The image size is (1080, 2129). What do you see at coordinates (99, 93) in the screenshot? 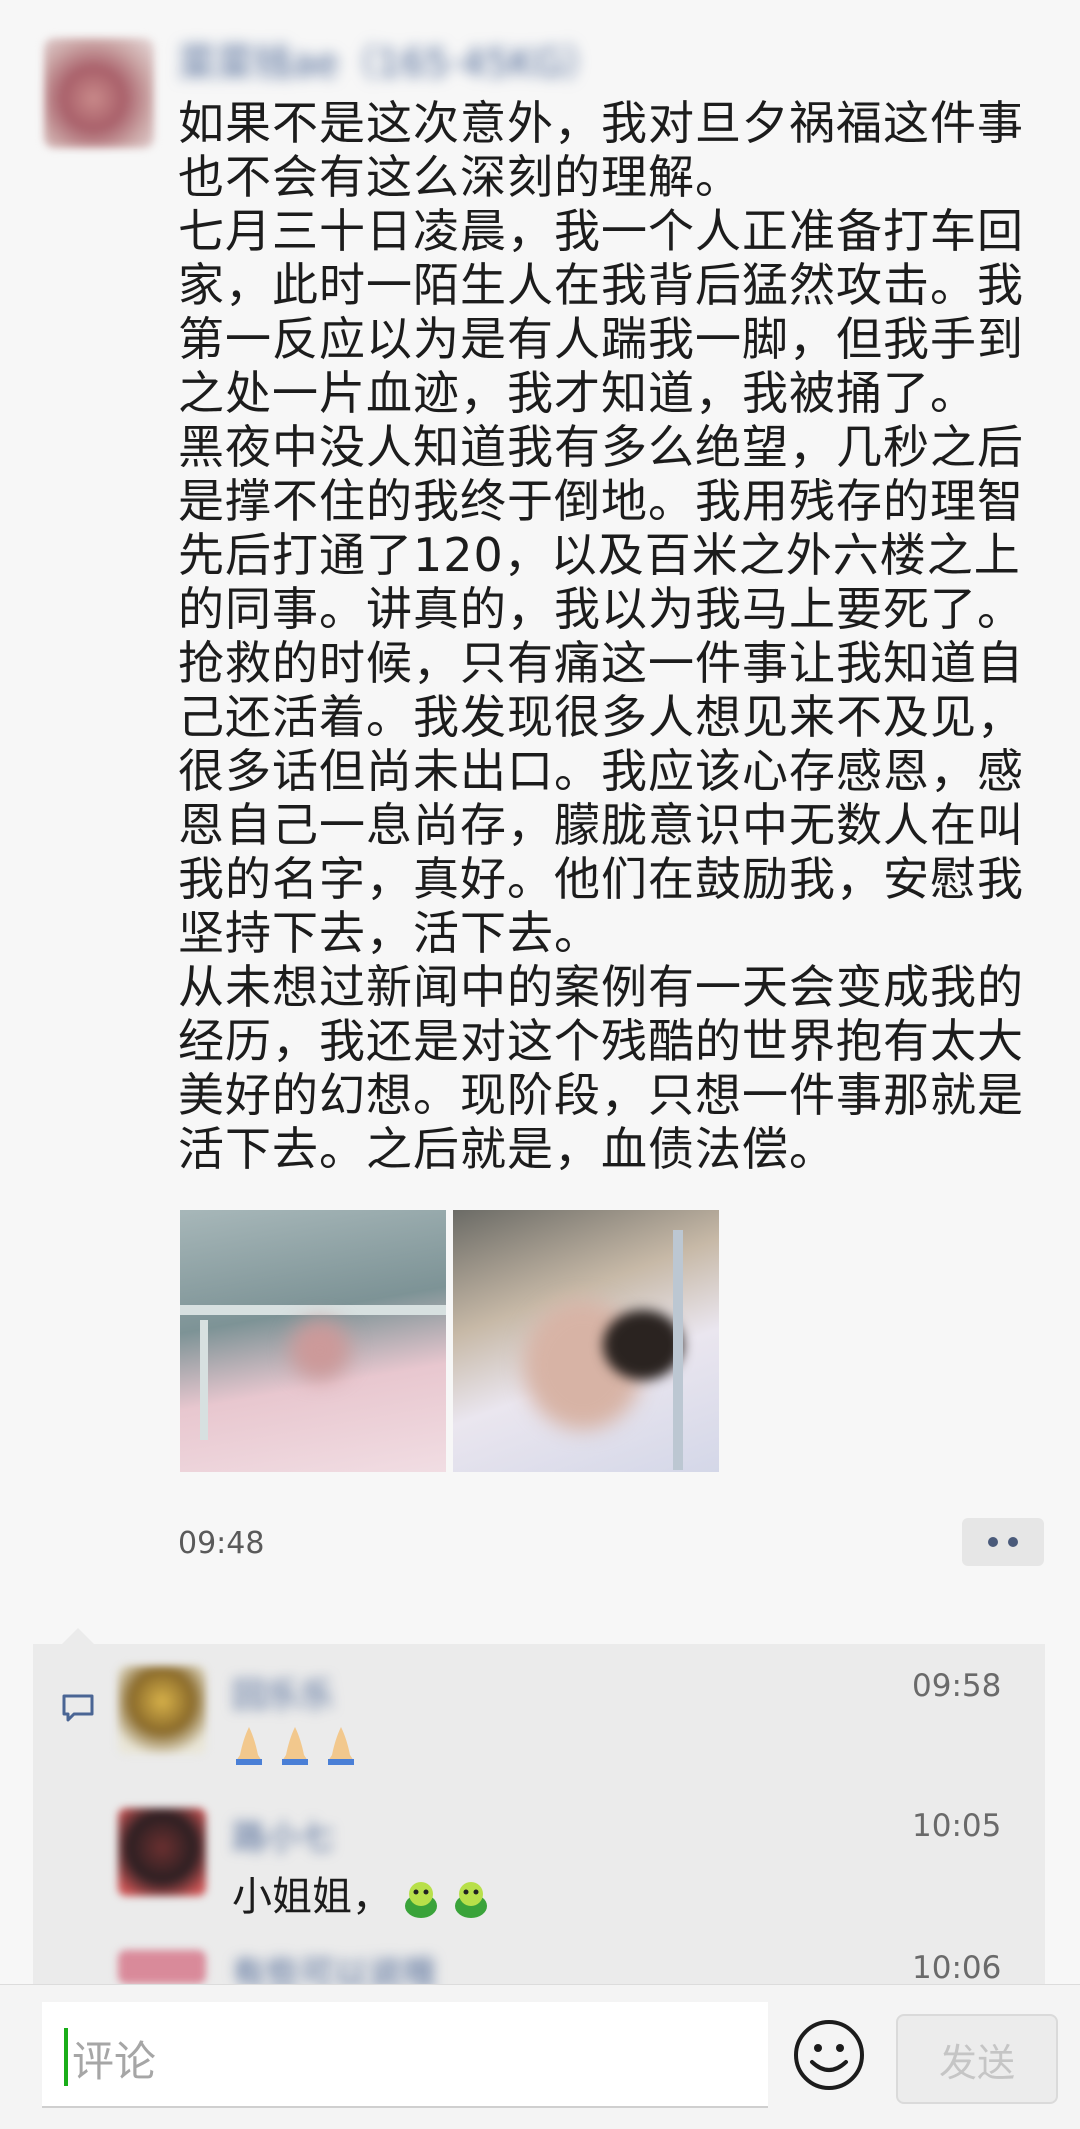
I see `poster-avatar` at bounding box center [99, 93].